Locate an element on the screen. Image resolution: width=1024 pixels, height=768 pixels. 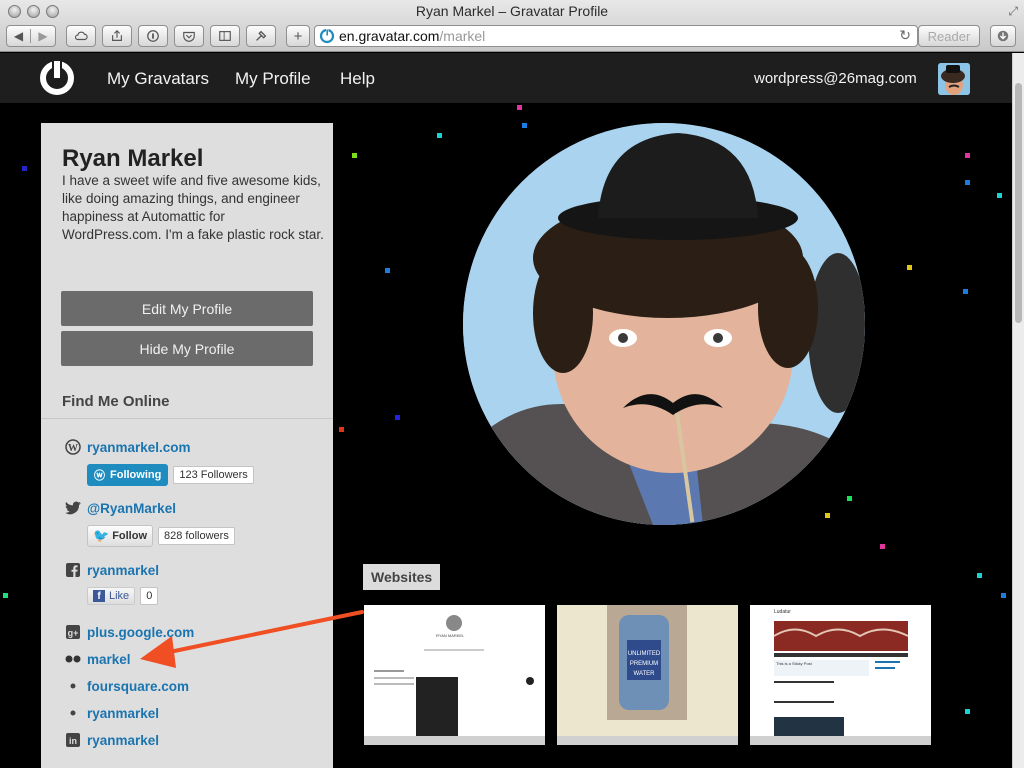
facebook-like-button: f Like is located at coordinates (111, 596).